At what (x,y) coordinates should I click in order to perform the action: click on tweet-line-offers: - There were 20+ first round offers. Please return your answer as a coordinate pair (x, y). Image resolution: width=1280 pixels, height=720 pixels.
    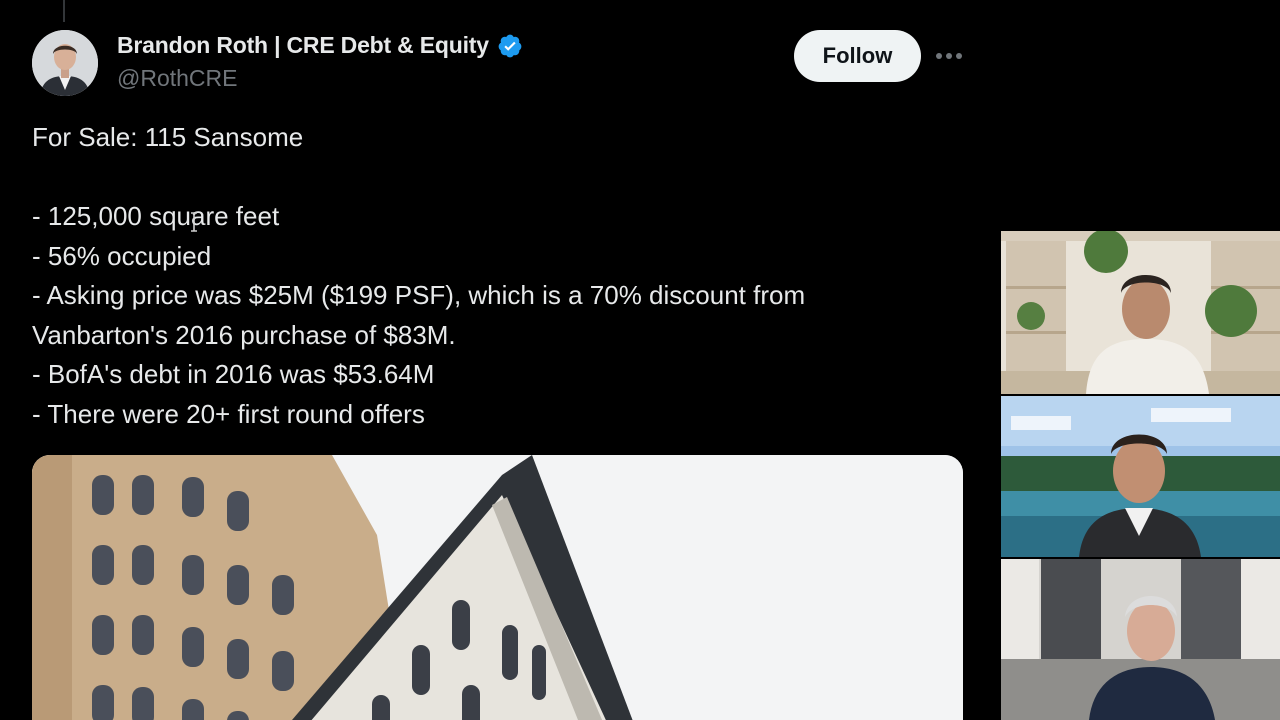
    Looking at the image, I should click on (228, 413).